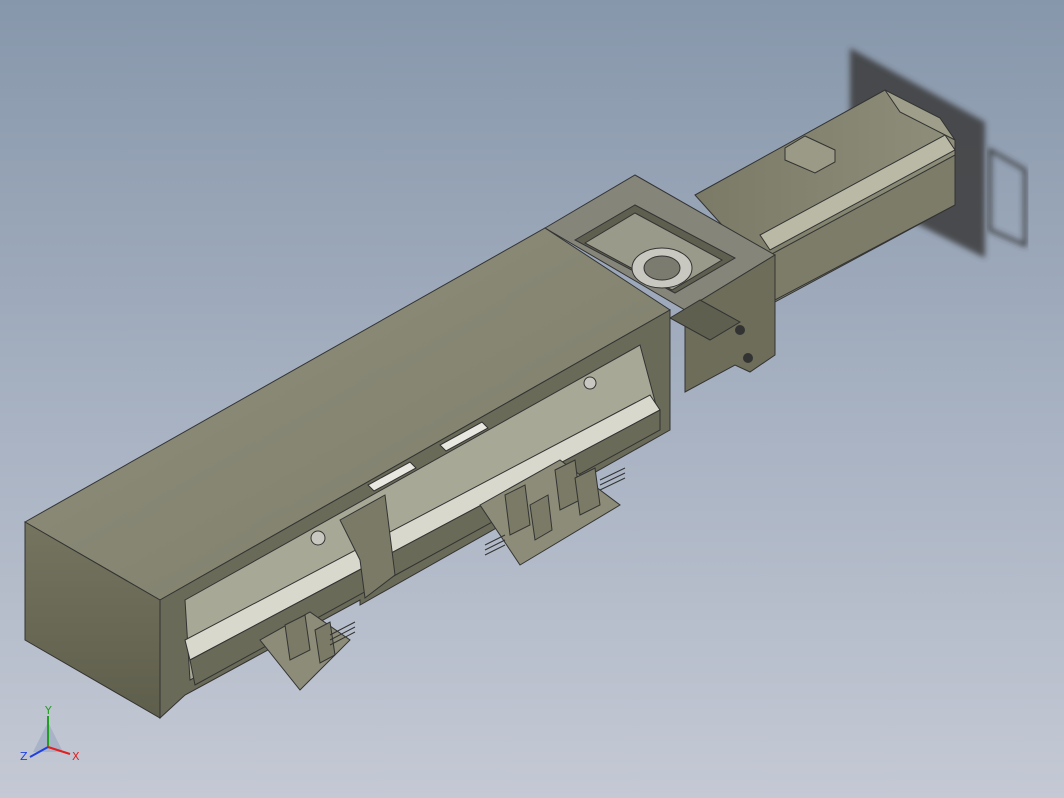 This screenshot has height=798, width=1064. What do you see at coordinates (24, 756) in the screenshot?
I see `z-axis-label: Z` at bounding box center [24, 756].